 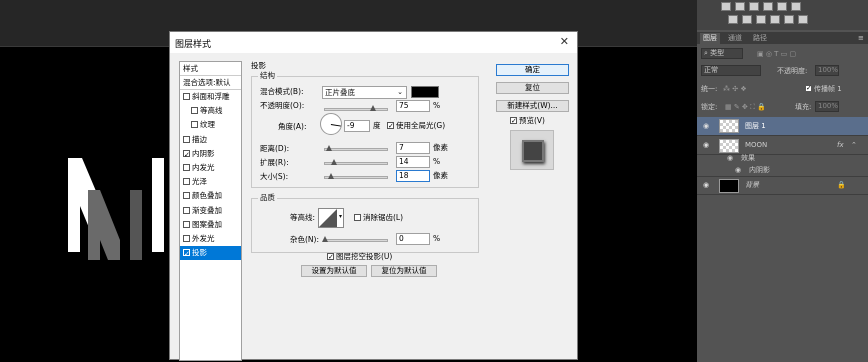 I want to click on style-list-item: 投影, so click(x=210, y=253).